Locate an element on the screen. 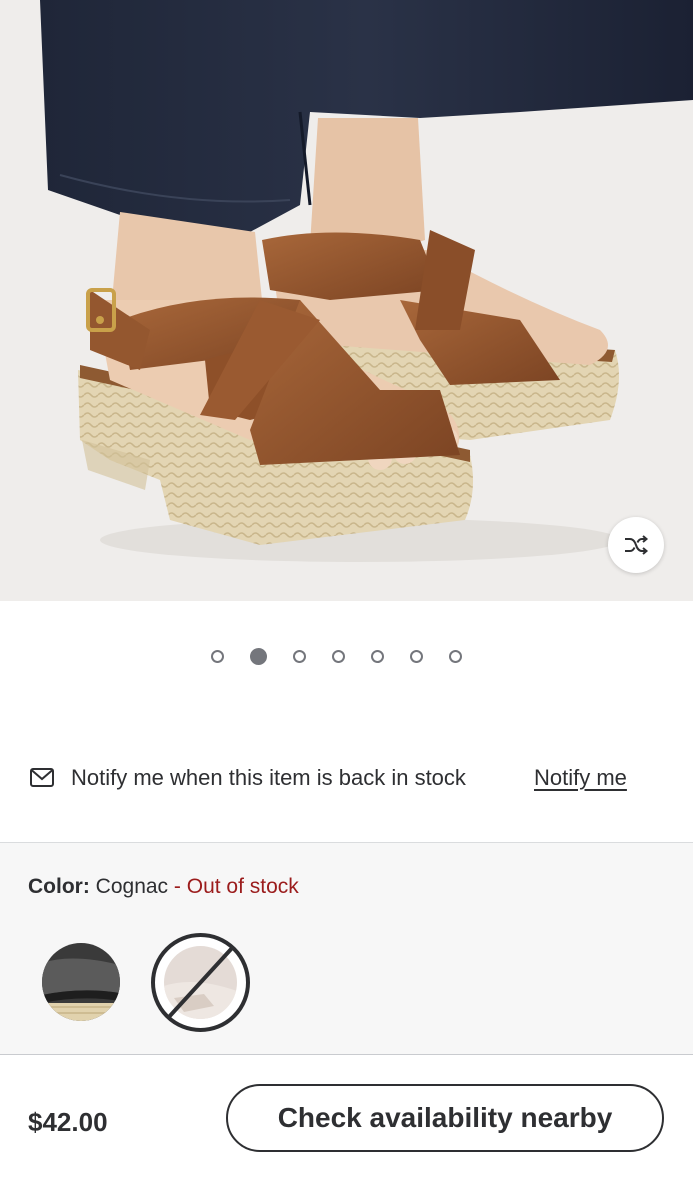 This screenshot has height=1200, width=693. check-availability-button: Check availability nearby is located at coordinates (445, 1118).